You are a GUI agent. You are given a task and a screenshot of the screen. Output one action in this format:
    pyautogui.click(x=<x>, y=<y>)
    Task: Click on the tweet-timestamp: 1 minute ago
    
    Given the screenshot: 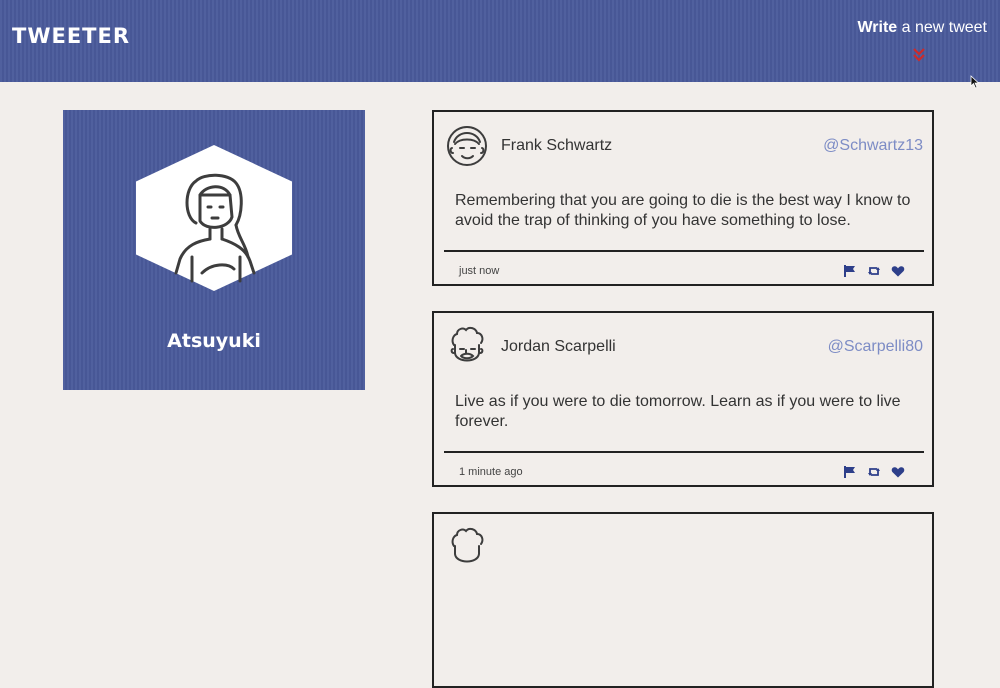 What is the action you would take?
    pyautogui.click(x=491, y=472)
    